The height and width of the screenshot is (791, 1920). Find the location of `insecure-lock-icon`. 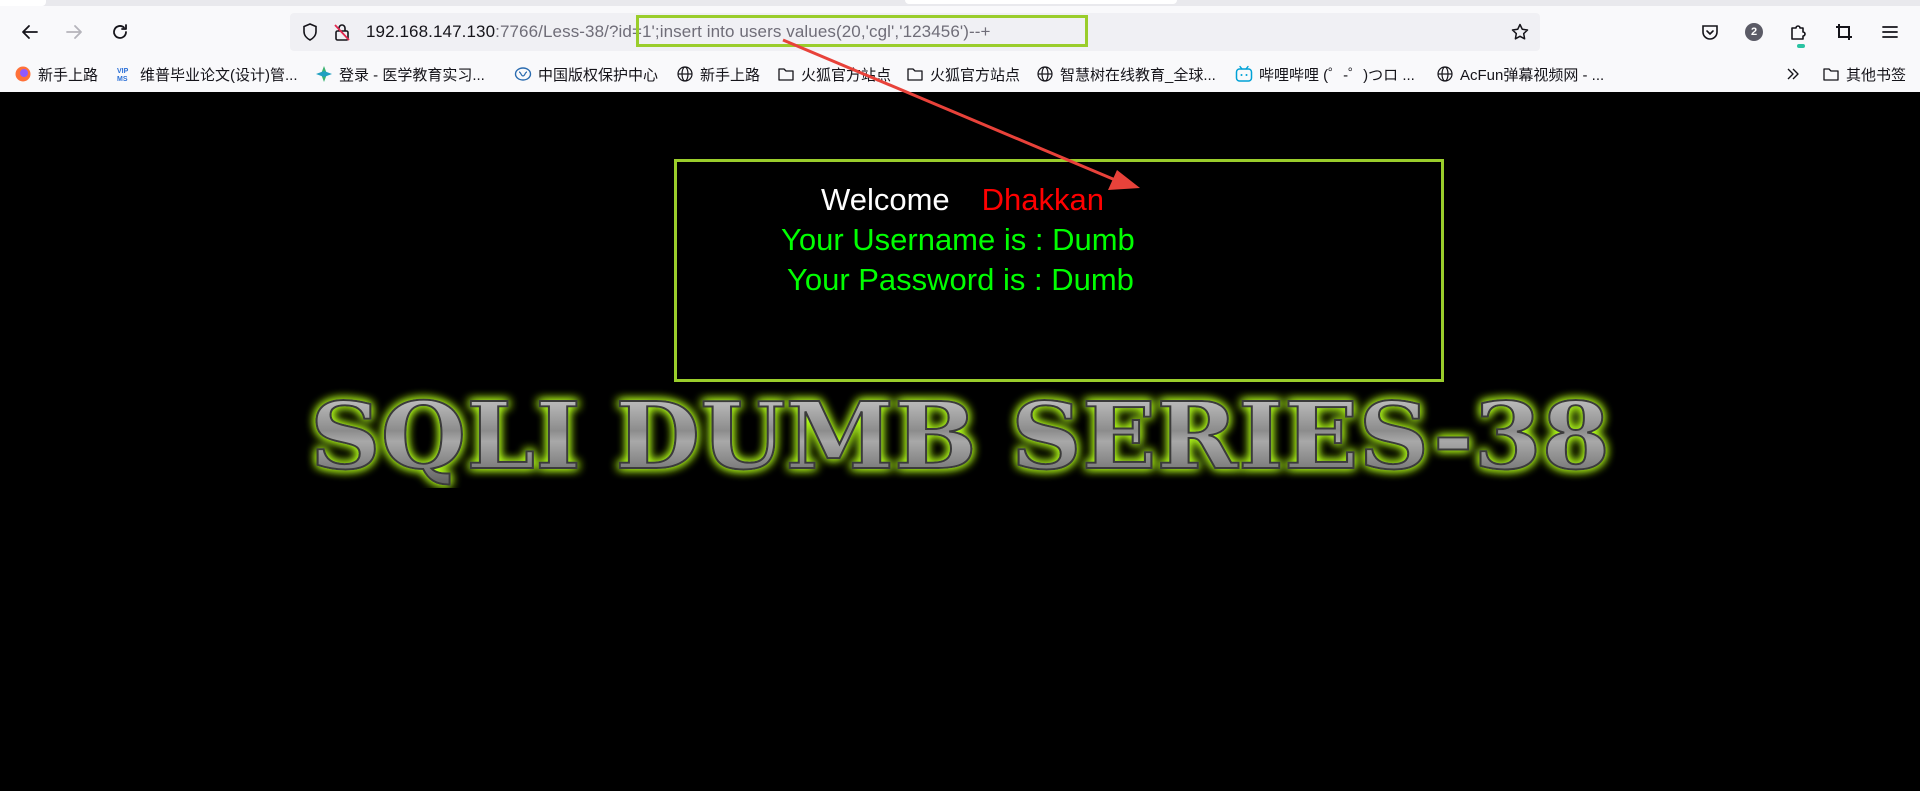

insecure-lock-icon is located at coordinates (342, 32).